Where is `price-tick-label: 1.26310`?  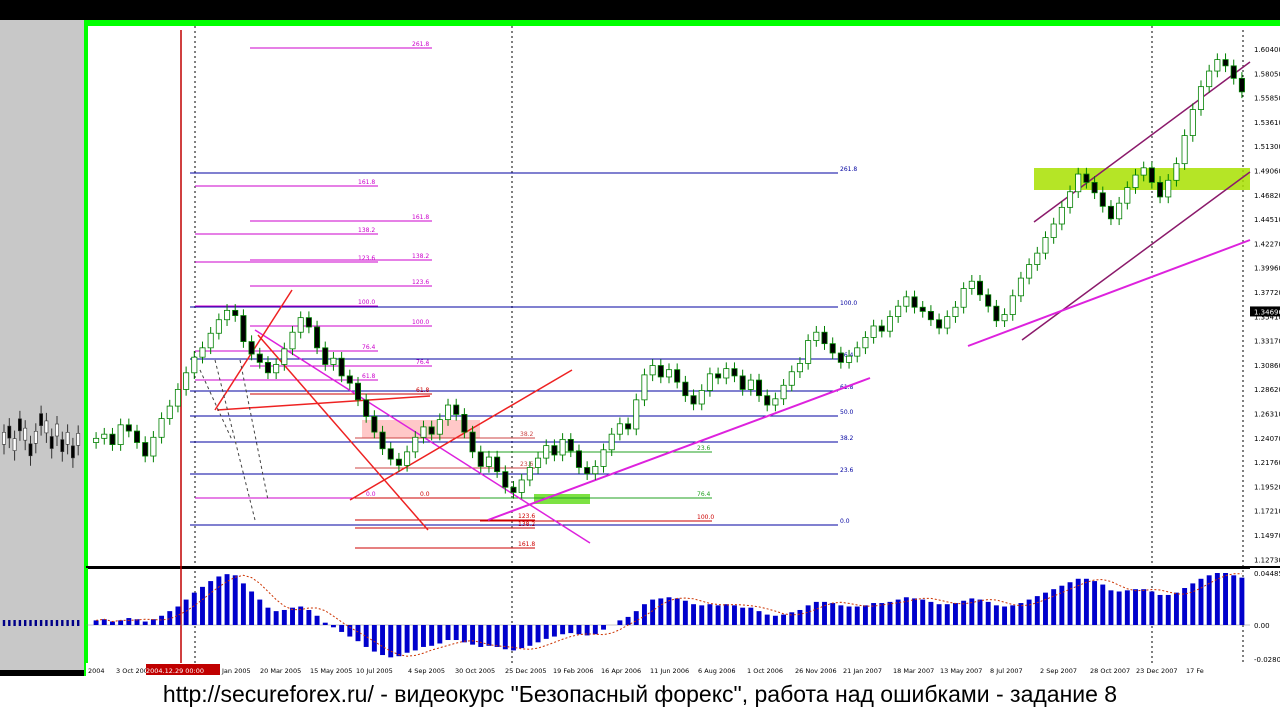 price-tick-label: 1.26310 is located at coordinates (1267, 415).